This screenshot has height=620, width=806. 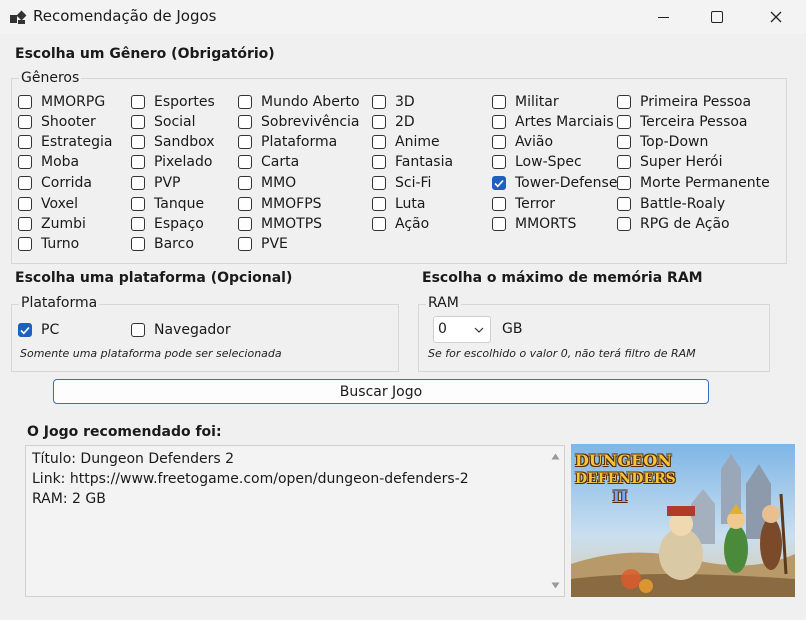 I want to click on genre-checkbox-mmorpg: MMORPG, so click(x=61, y=102).